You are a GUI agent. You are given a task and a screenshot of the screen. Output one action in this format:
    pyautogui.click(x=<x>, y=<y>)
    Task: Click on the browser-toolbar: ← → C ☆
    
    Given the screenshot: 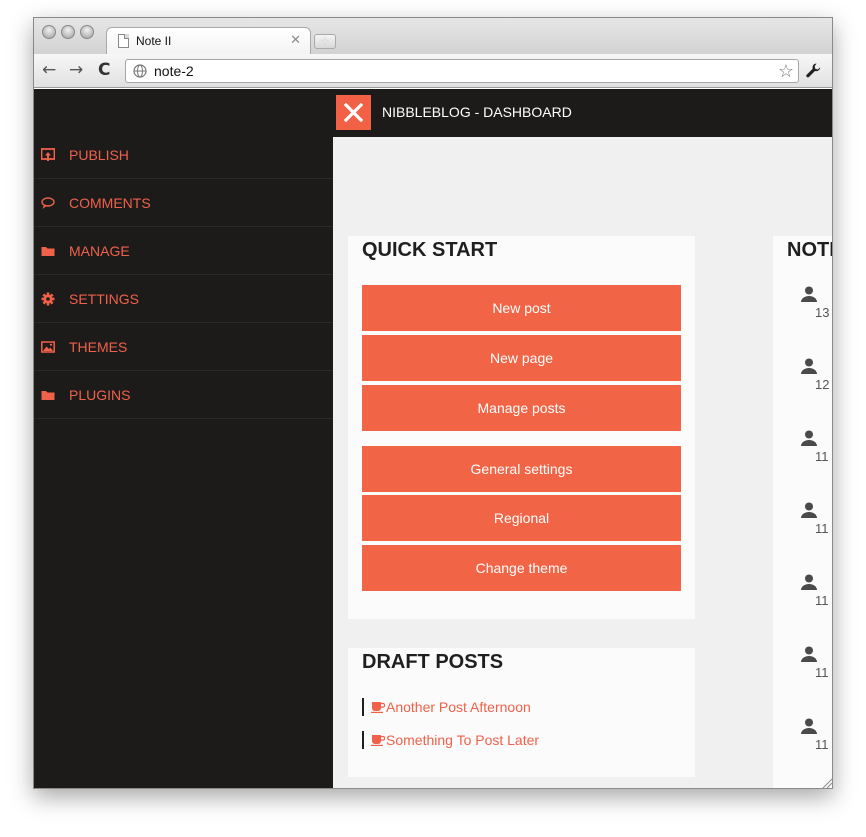 What is the action you would take?
    pyautogui.click(x=433, y=71)
    